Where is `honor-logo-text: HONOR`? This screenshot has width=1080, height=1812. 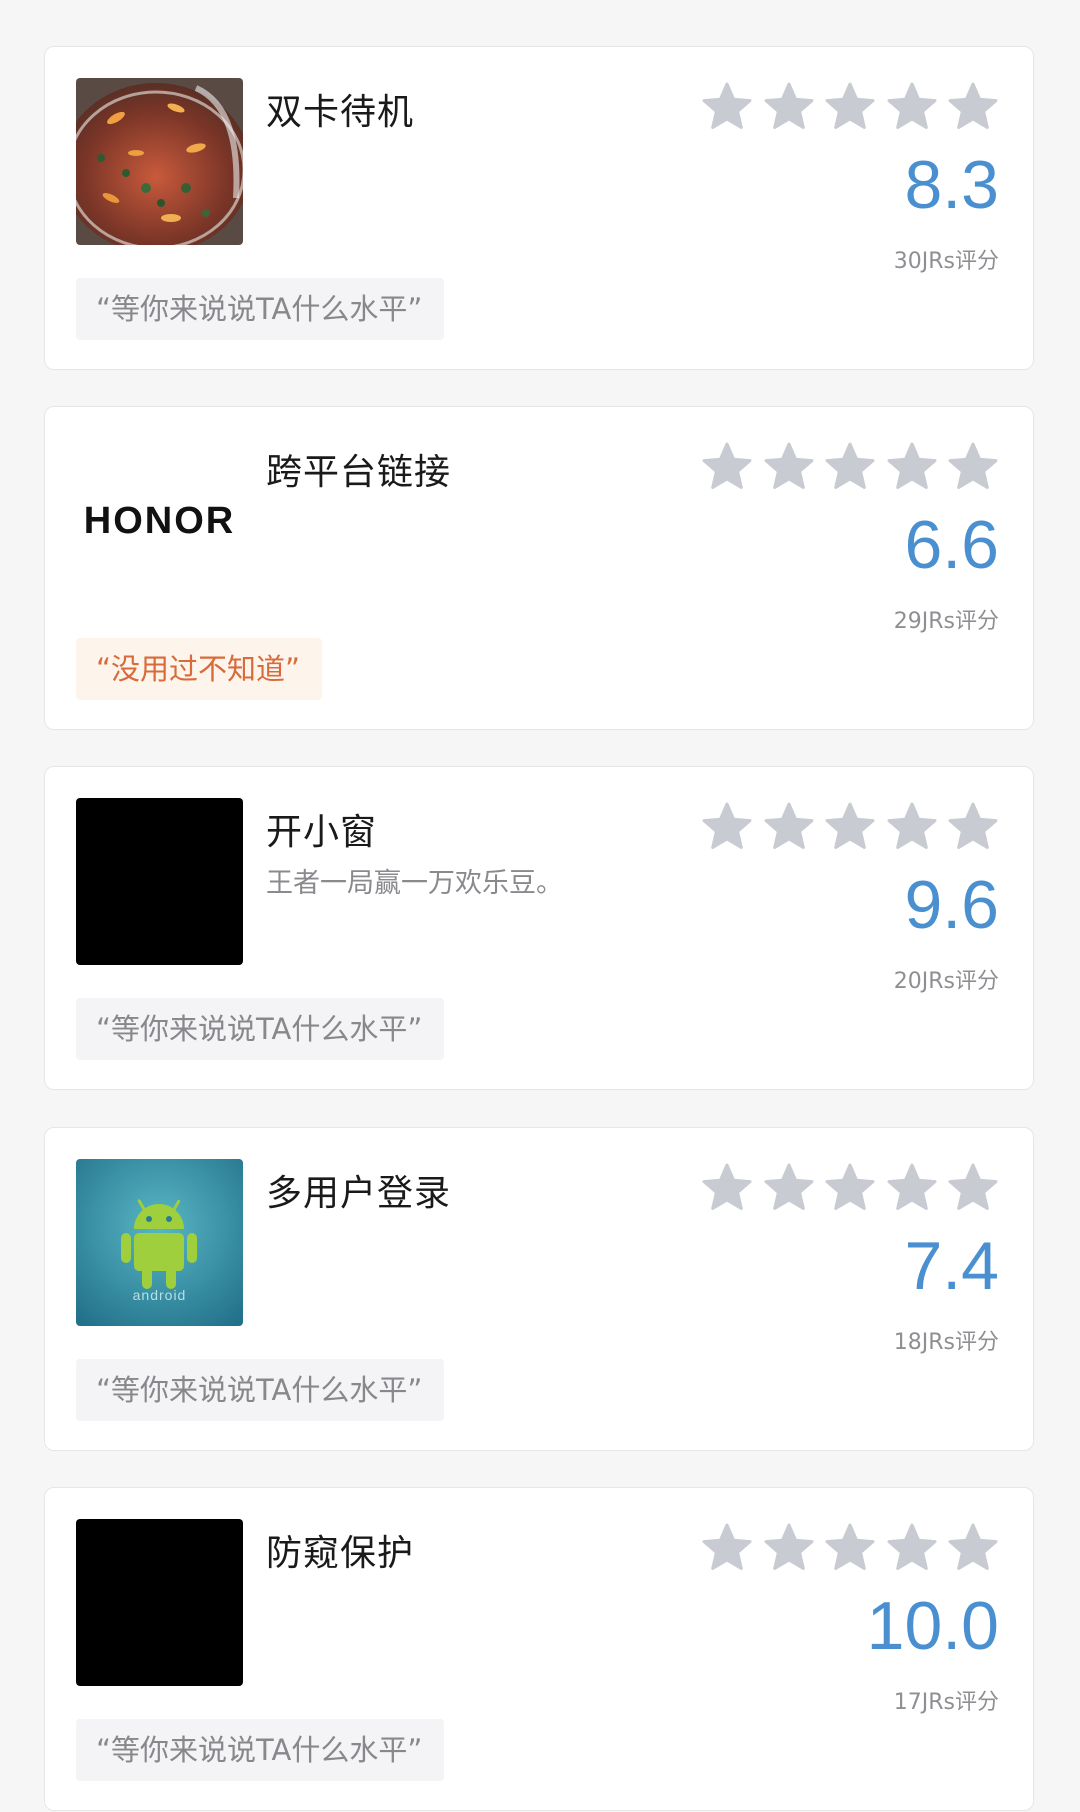
honor-logo-text: HONOR is located at coordinates (159, 521).